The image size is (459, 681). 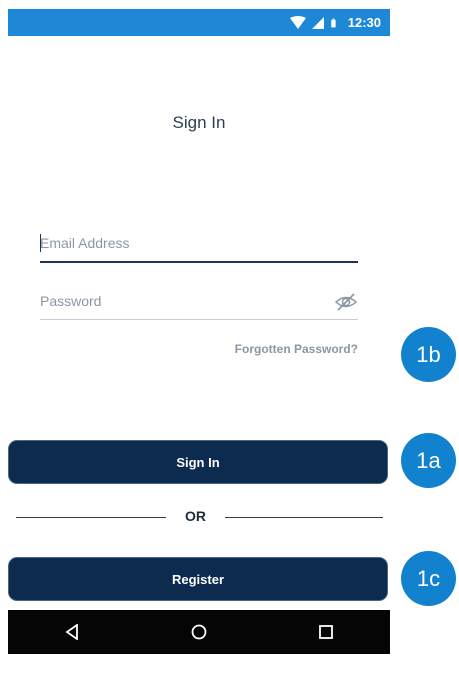 I want to click on page-title: Sign In, so click(x=199, y=122).